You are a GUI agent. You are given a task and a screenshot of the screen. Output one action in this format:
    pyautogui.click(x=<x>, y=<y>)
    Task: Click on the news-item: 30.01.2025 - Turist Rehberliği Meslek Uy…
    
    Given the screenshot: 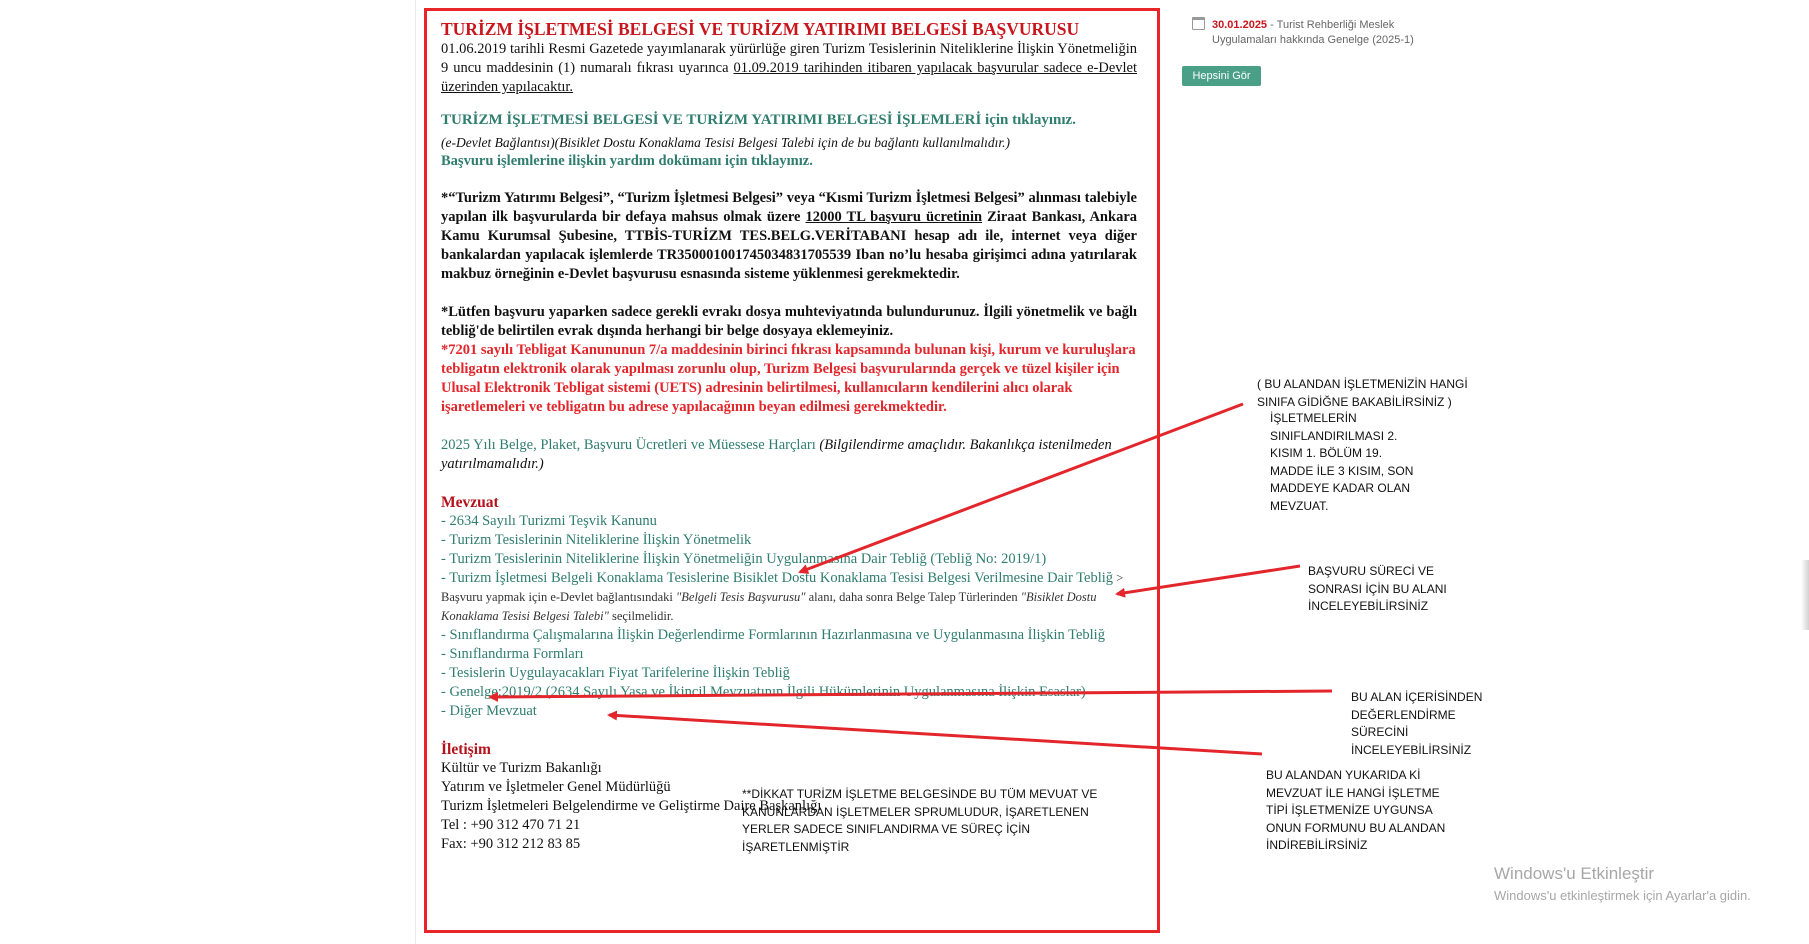 What is the action you would take?
    pyautogui.click(x=1327, y=33)
    